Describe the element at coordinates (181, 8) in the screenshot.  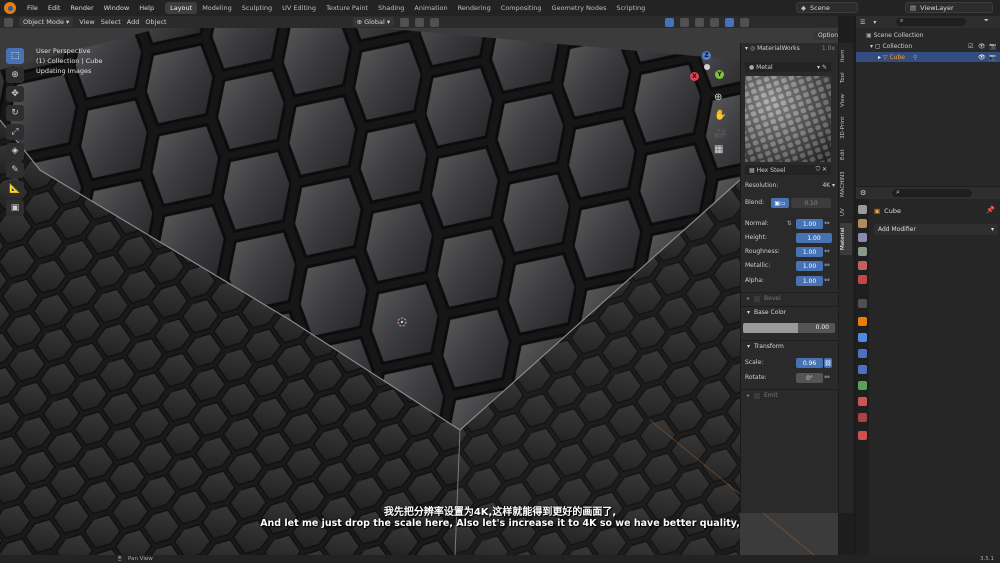
I see `tab-layout: Layout` at that location.